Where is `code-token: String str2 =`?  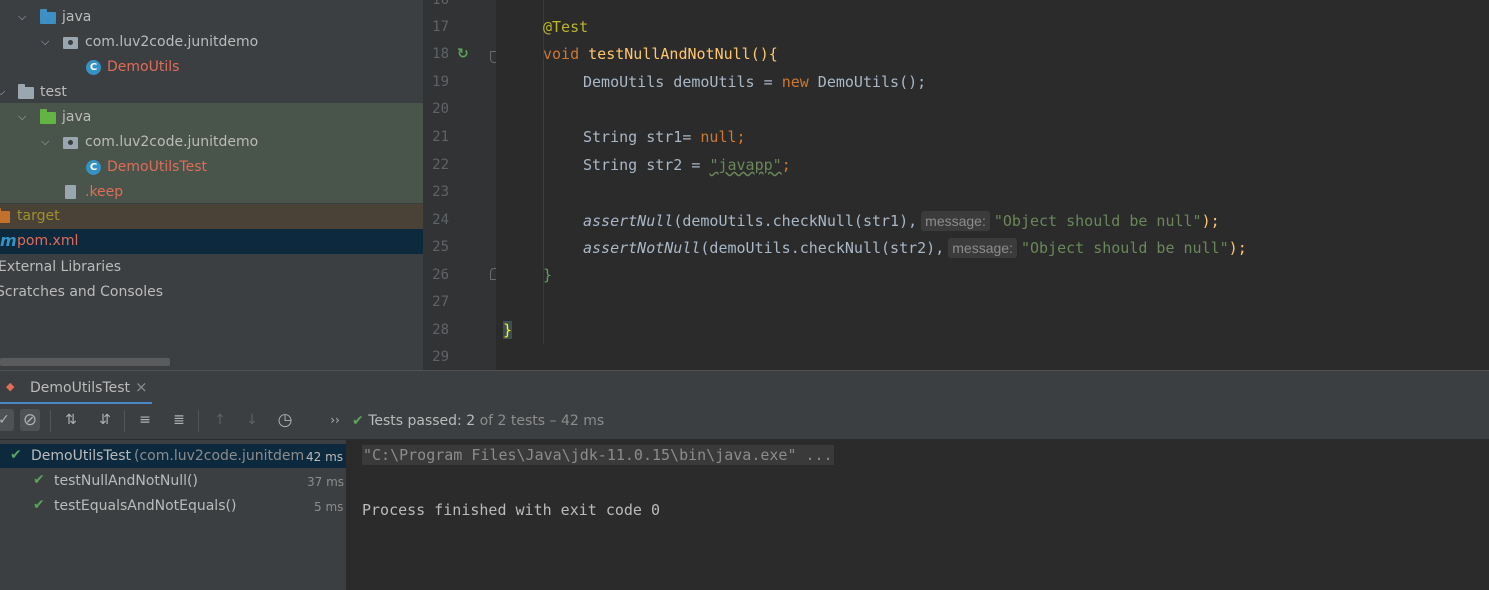
code-token: String str2 = is located at coordinates (646, 165).